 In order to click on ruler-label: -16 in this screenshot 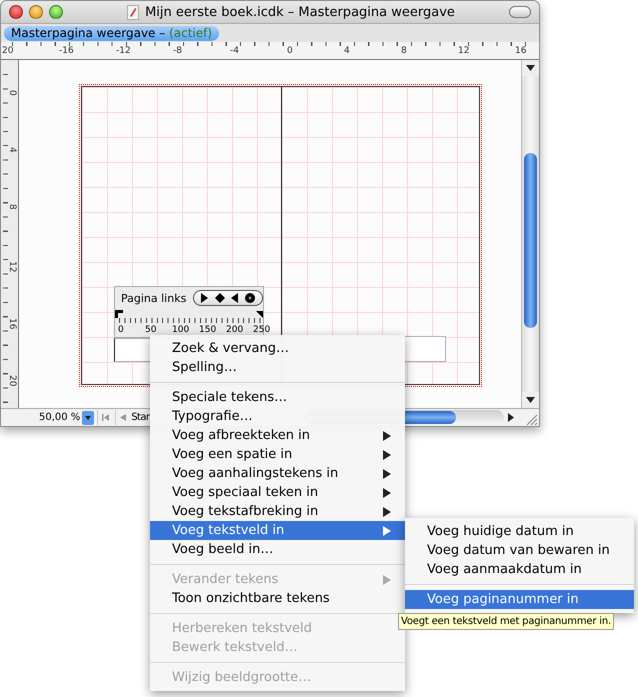, I will do `click(66, 51)`.